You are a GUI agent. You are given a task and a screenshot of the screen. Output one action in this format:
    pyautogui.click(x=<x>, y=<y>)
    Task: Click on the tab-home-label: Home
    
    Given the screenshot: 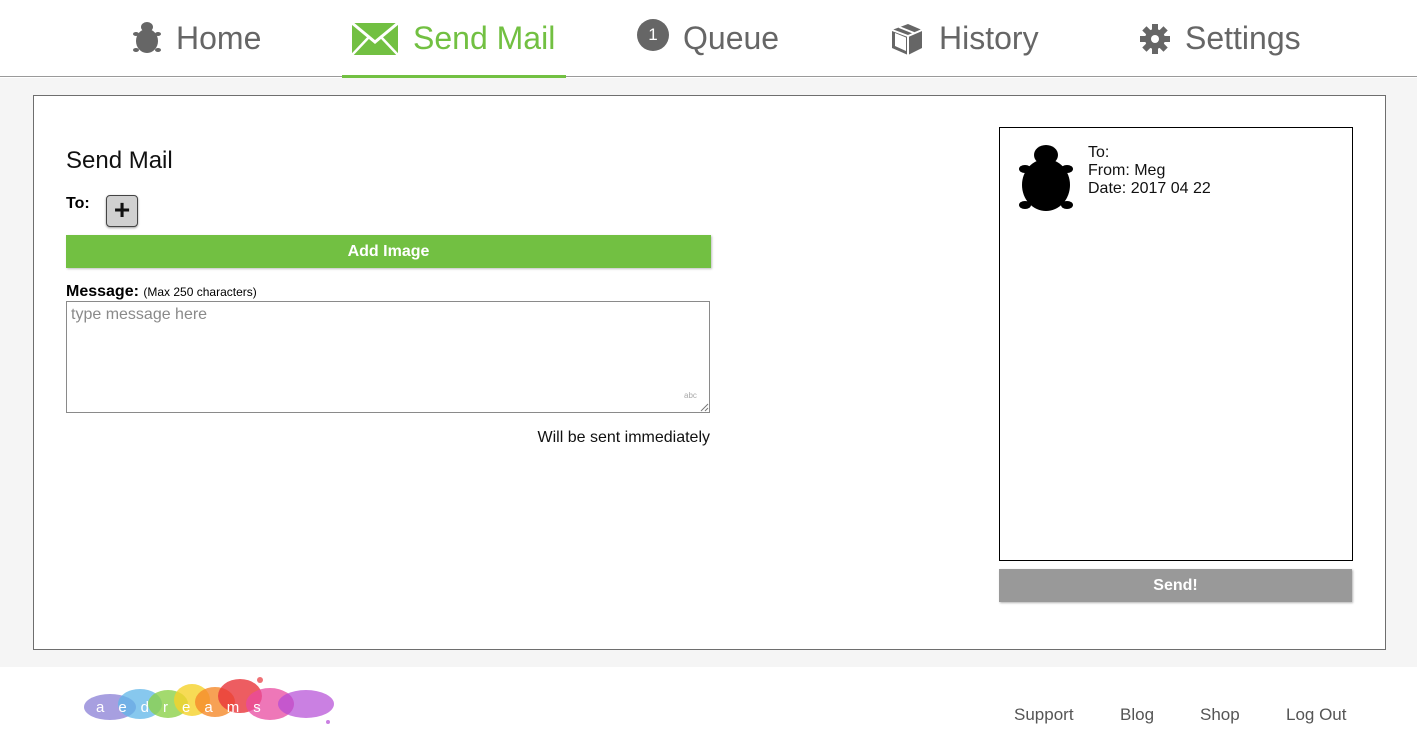 What is the action you would take?
    pyautogui.click(x=219, y=38)
    